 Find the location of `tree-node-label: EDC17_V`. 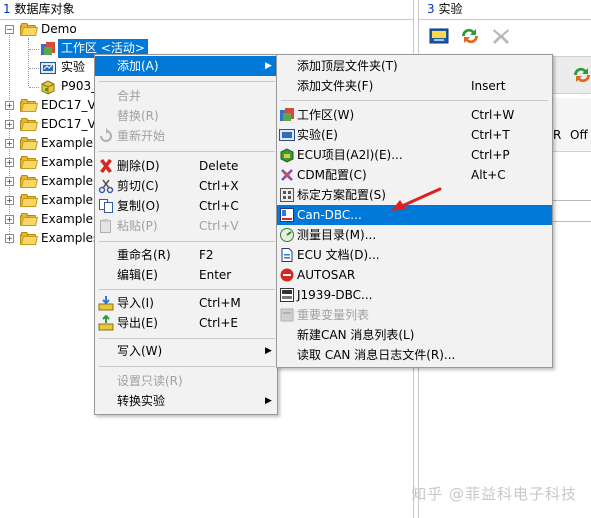

tree-node-label: EDC17_V is located at coordinates (68, 124).